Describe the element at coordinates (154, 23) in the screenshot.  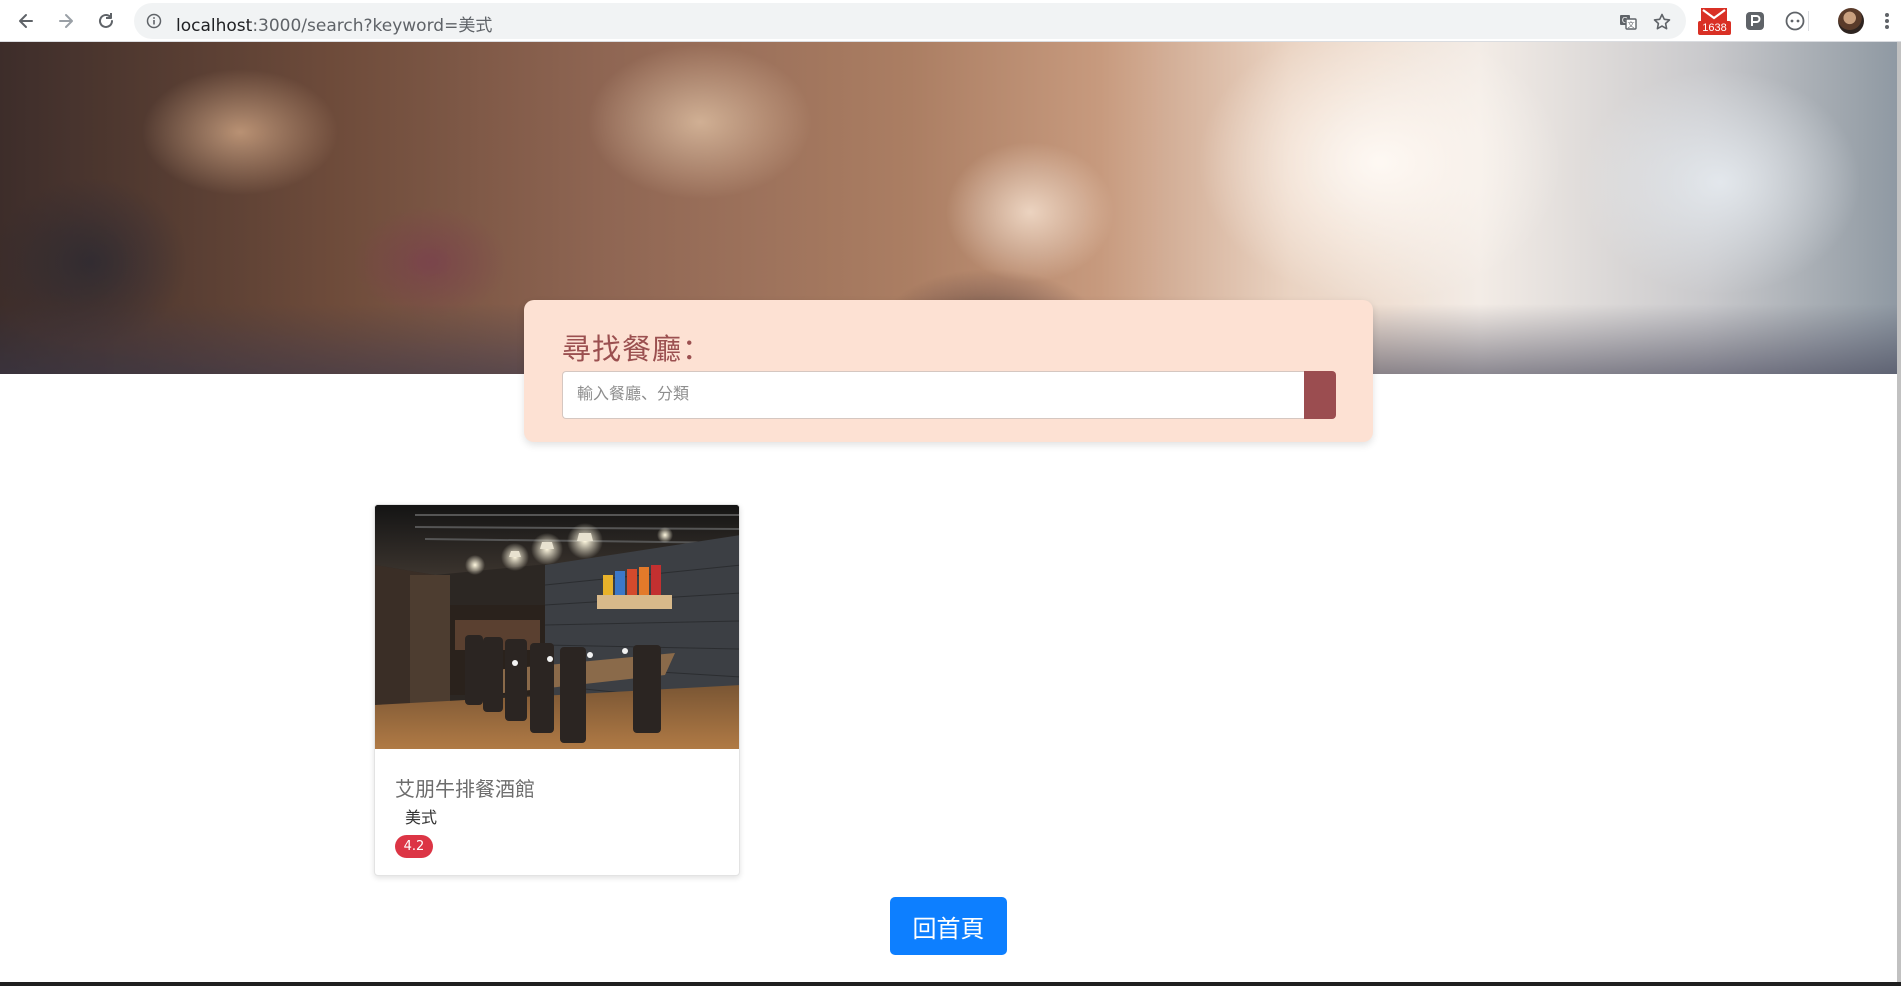
I see `info-icon` at that location.